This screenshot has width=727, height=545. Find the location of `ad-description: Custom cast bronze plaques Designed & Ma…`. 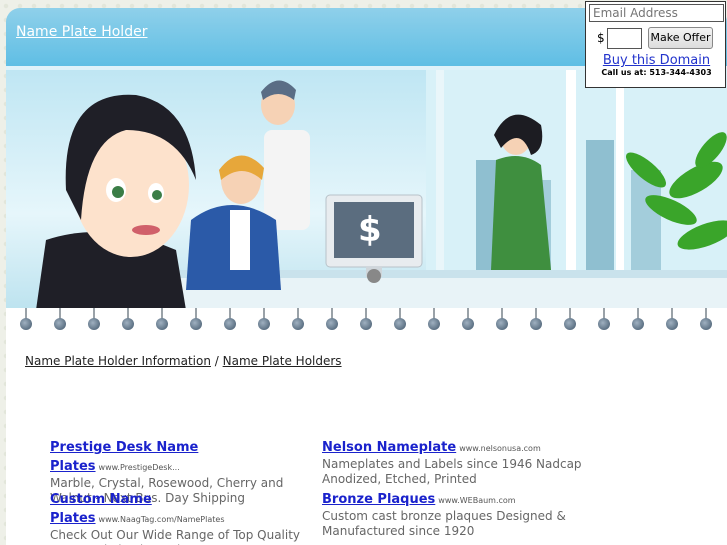

ad-description: Custom cast bronze plaques Designed & Ma… is located at coordinates (444, 523).